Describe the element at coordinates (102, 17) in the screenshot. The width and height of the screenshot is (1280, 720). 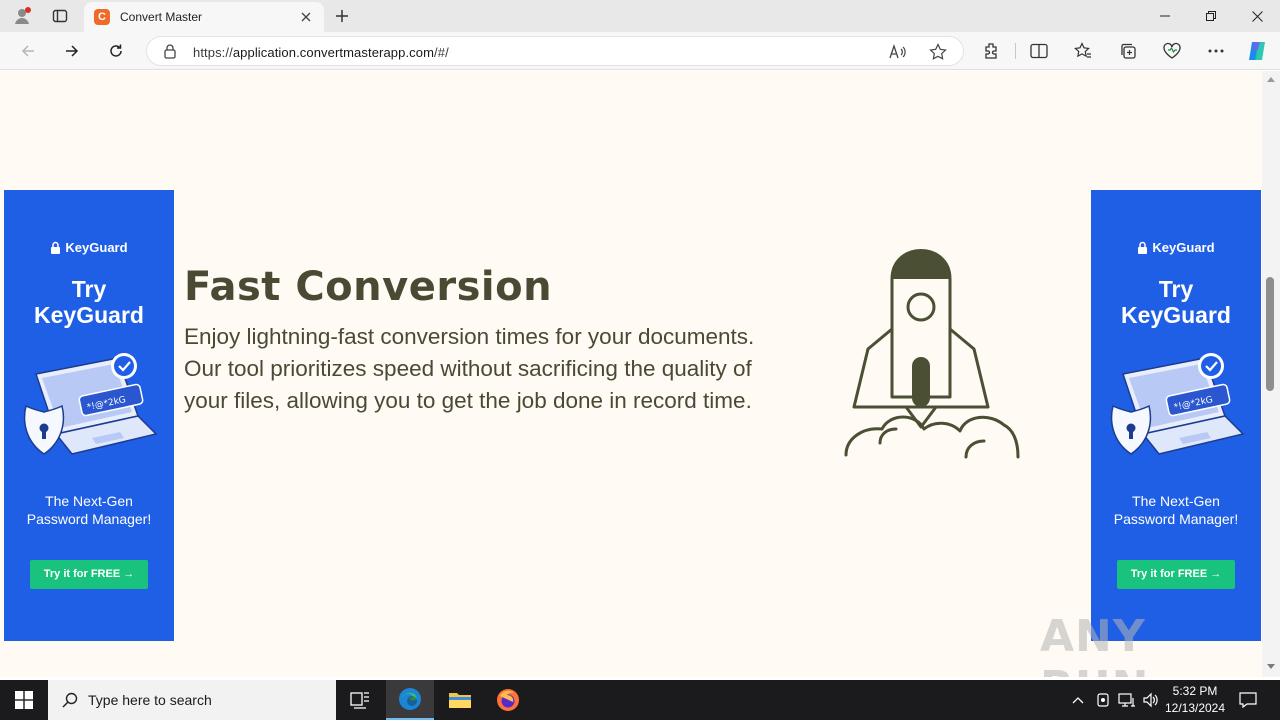
I see `convert-master-favicon-icon: C` at that location.